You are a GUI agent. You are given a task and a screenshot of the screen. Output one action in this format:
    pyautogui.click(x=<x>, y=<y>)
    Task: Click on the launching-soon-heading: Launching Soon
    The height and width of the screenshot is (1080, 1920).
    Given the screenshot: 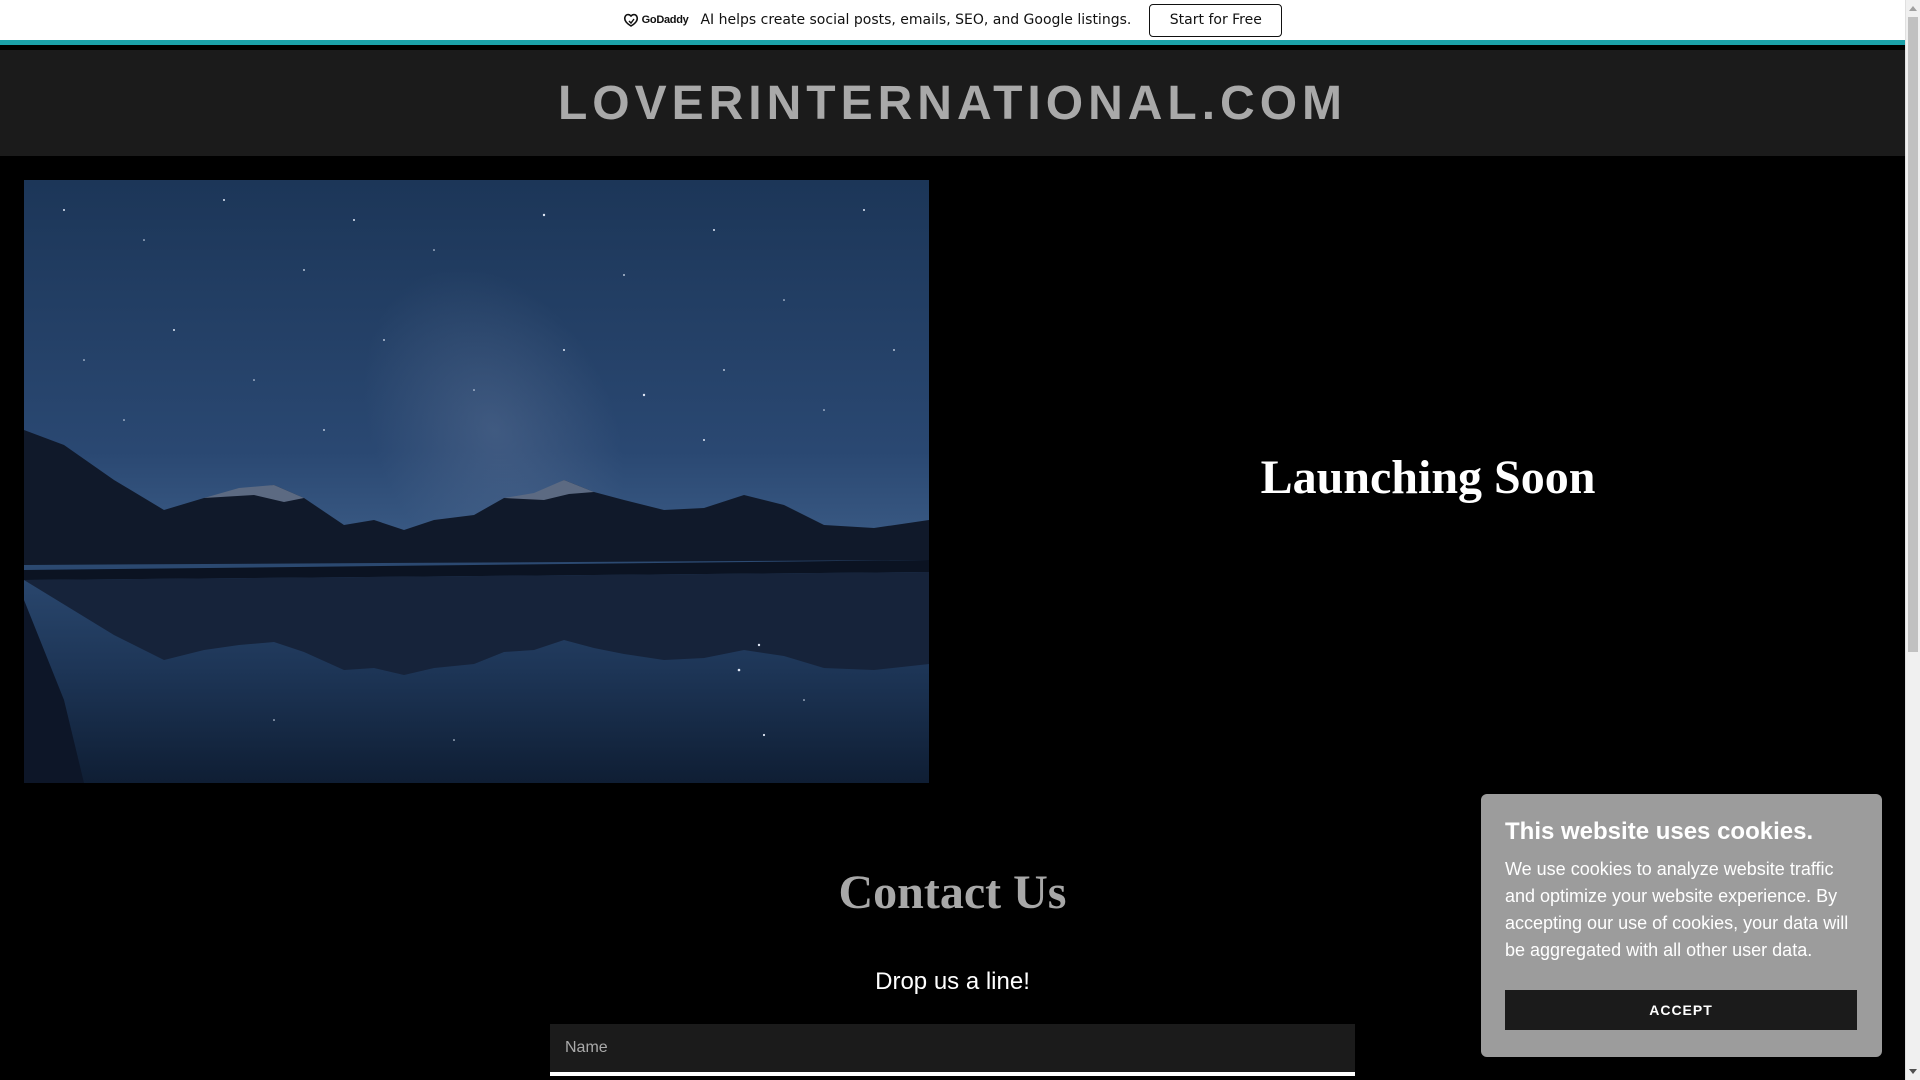 What is the action you would take?
    pyautogui.click(x=1428, y=477)
    